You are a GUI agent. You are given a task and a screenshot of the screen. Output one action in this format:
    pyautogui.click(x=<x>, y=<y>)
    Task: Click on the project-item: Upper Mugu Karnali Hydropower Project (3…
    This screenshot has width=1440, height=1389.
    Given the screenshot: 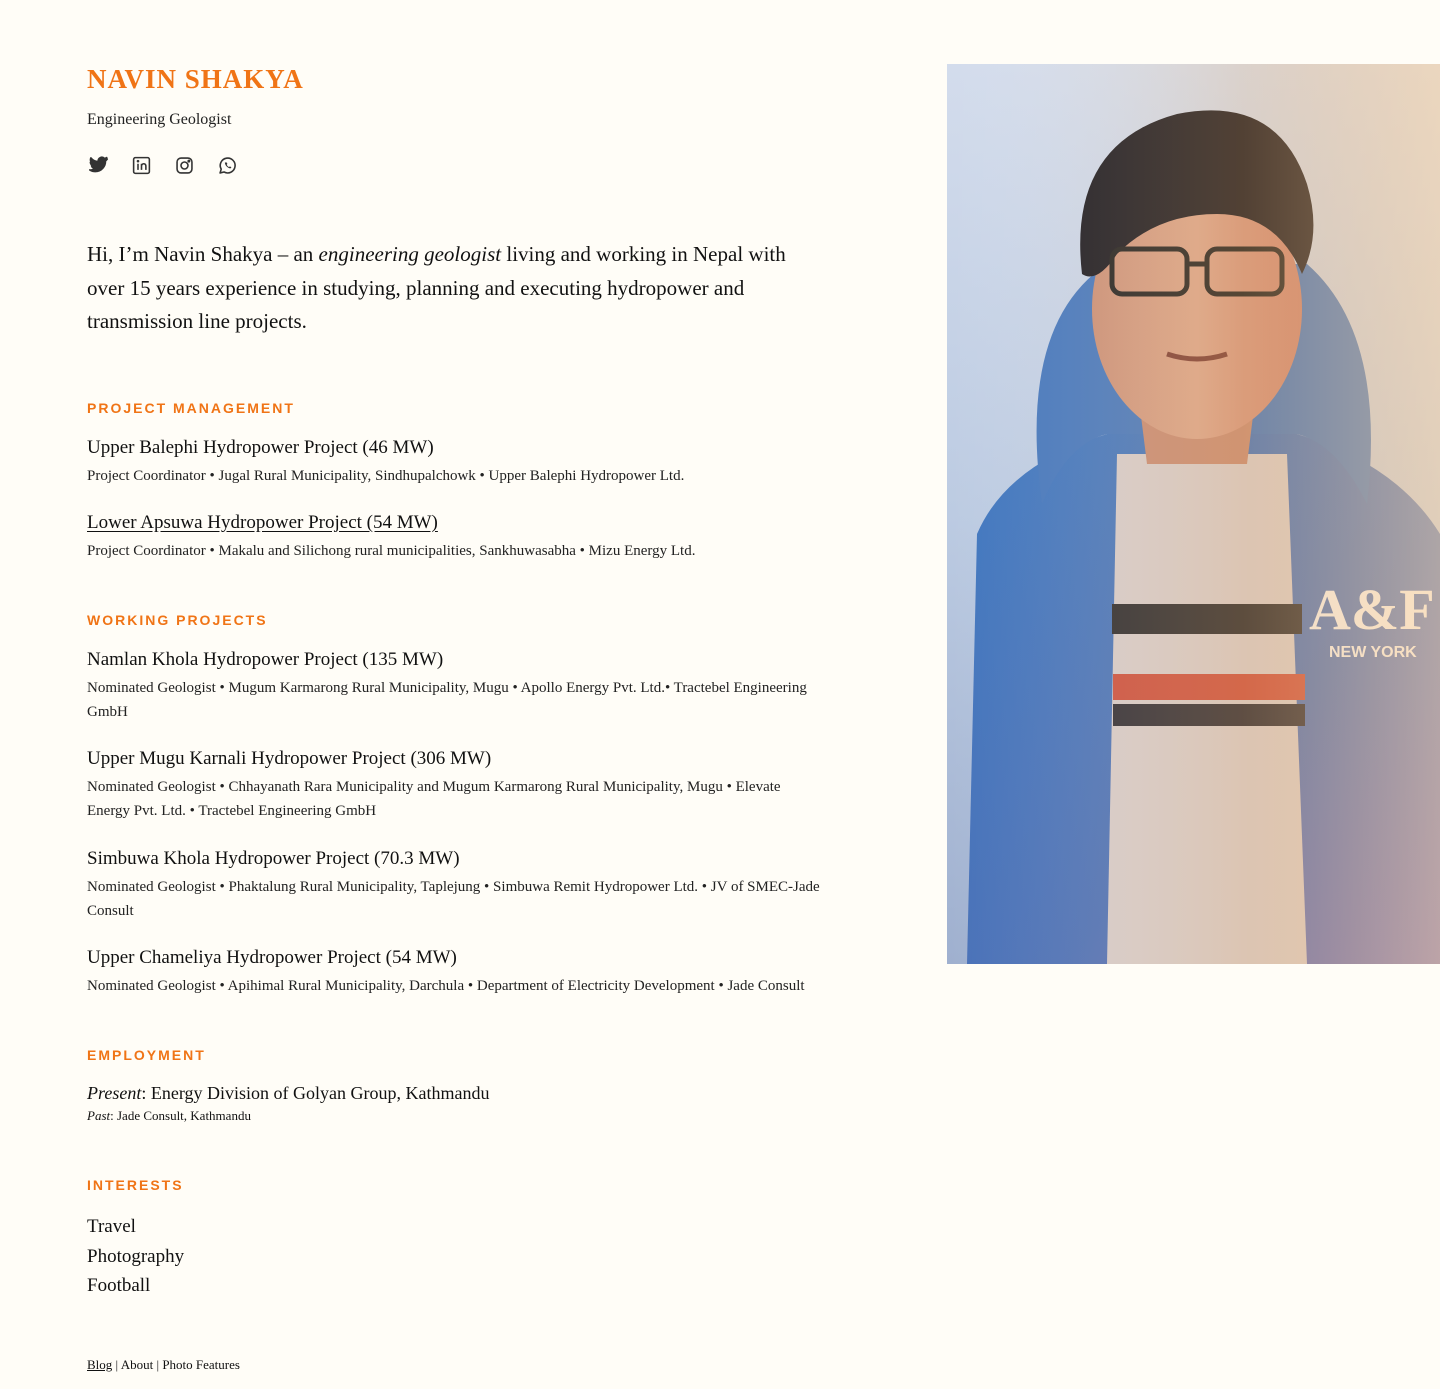 What is the action you would take?
    pyautogui.click(x=457, y=785)
    